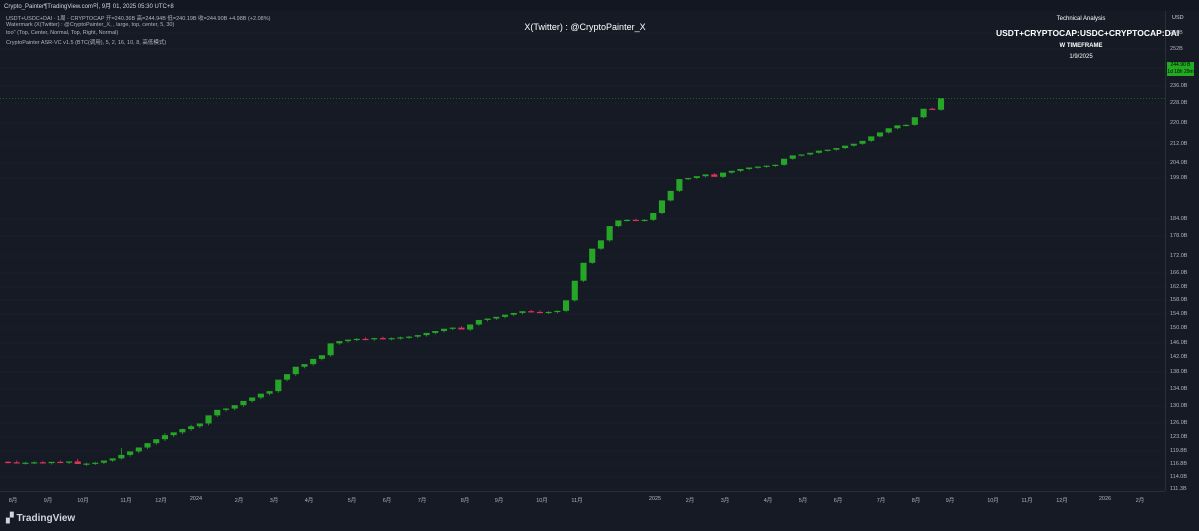 Image resolution: width=1199 pixels, height=531 pixels. I want to click on price-tick-9: 184.0B, so click(1179, 219).